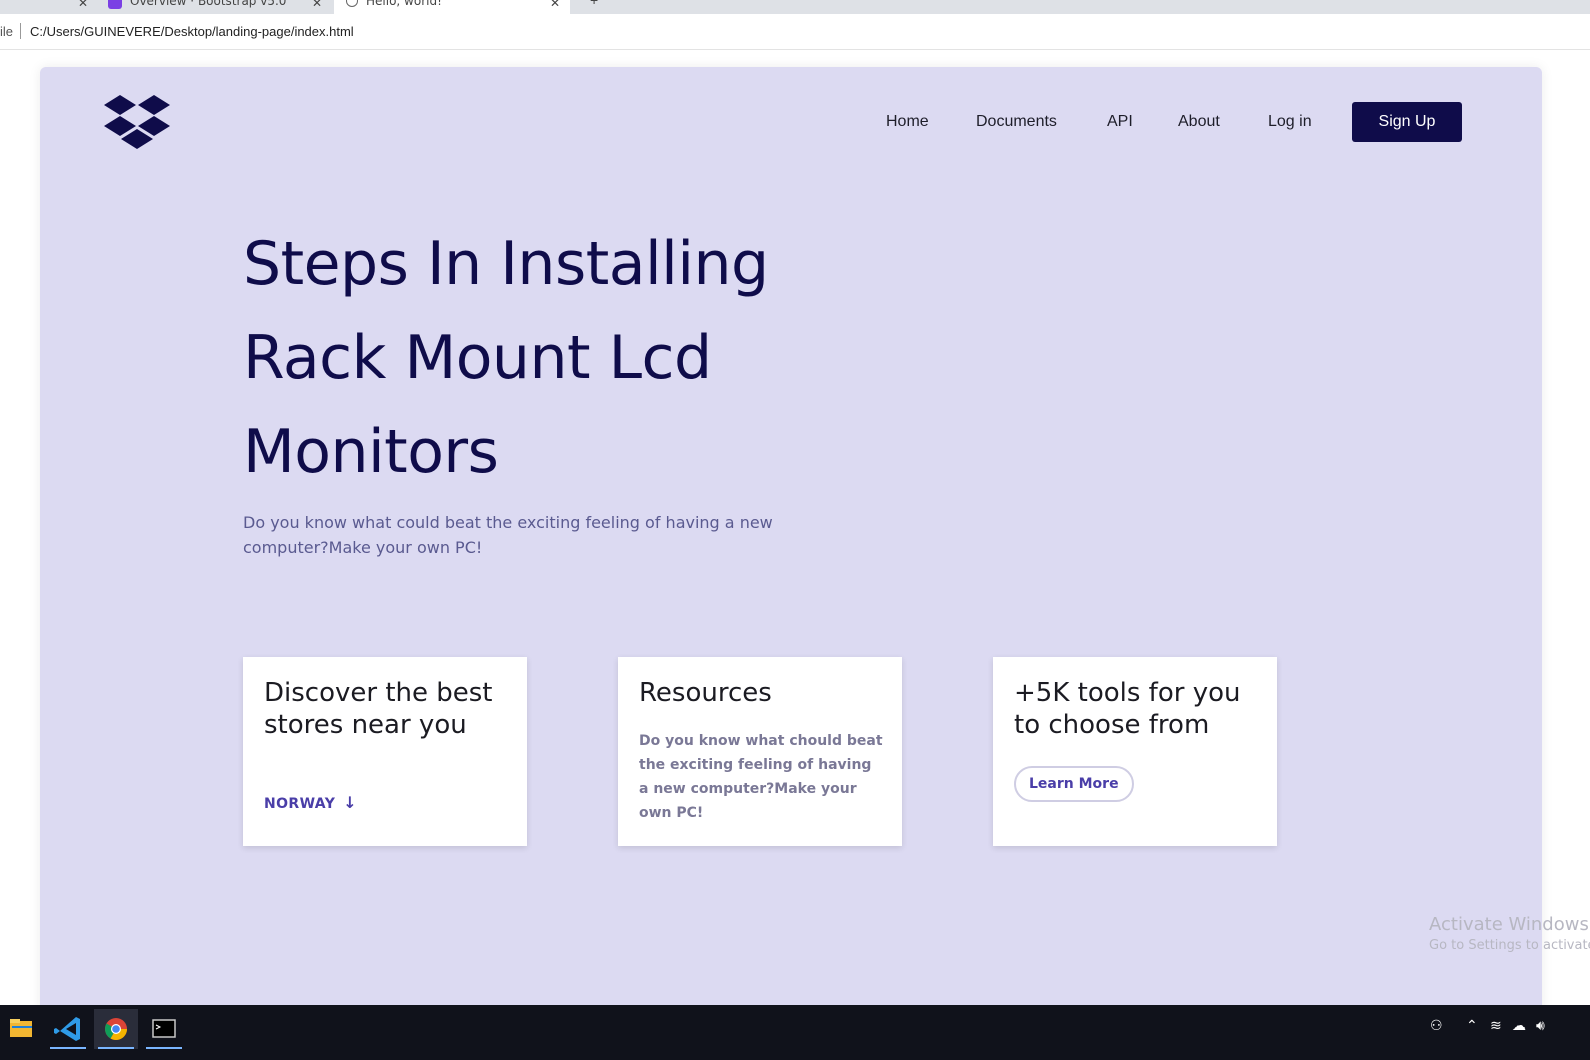 The image size is (1590, 1060). What do you see at coordinates (137, 123) in the screenshot?
I see `dropbox-logo-icon` at bounding box center [137, 123].